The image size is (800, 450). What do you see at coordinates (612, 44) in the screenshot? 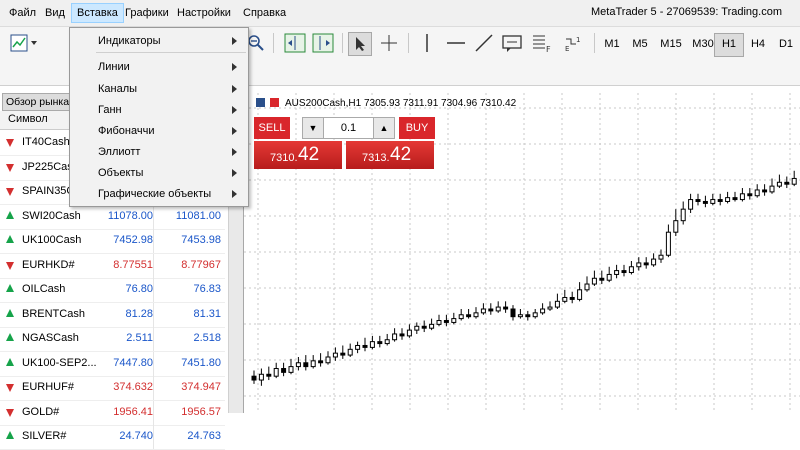
I see `timeframe-m1: M1` at bounding box center [612, 44].